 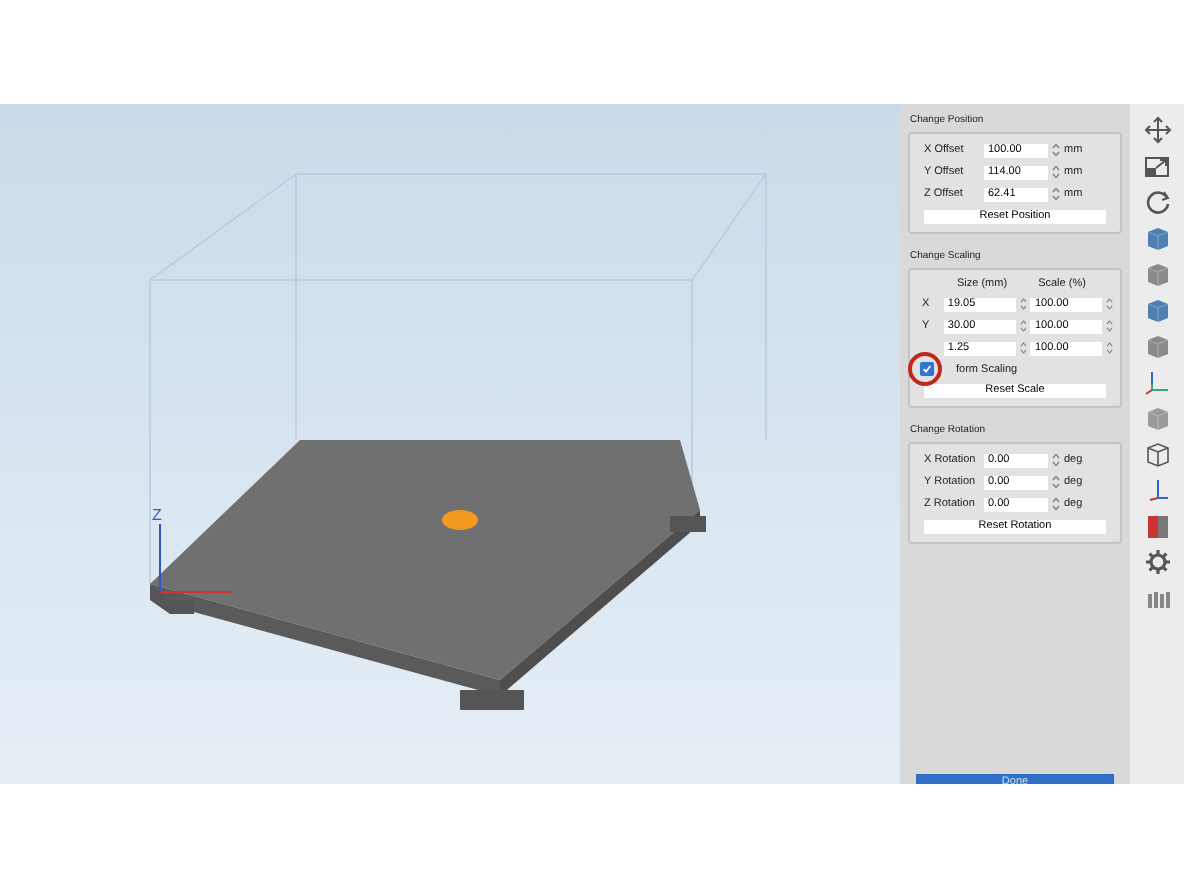 What do you see at coordinates (196, 558) in the screenshot?
I see `axis-indicator` at bounding box center [196, 558].